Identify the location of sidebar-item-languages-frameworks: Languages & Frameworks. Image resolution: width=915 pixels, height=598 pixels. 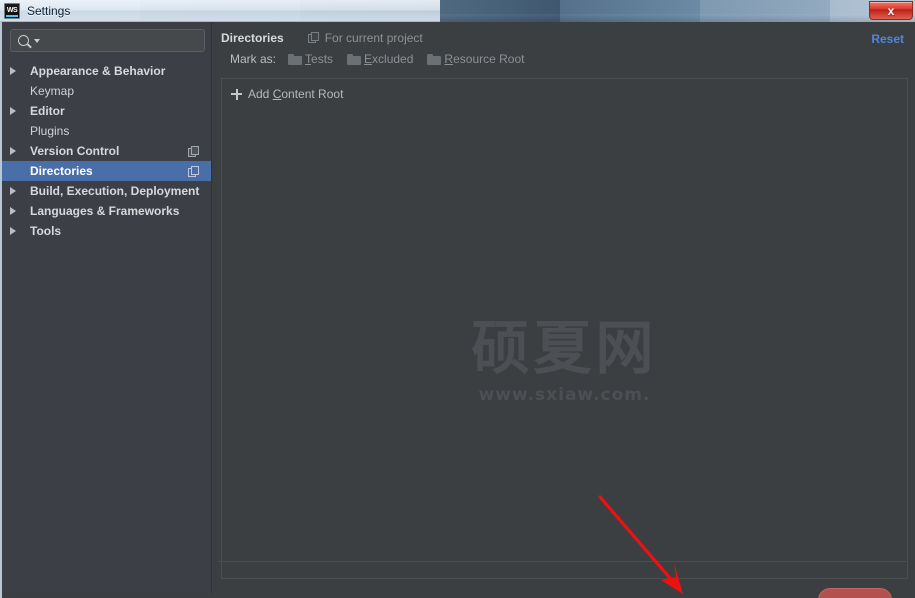
(106, 211).